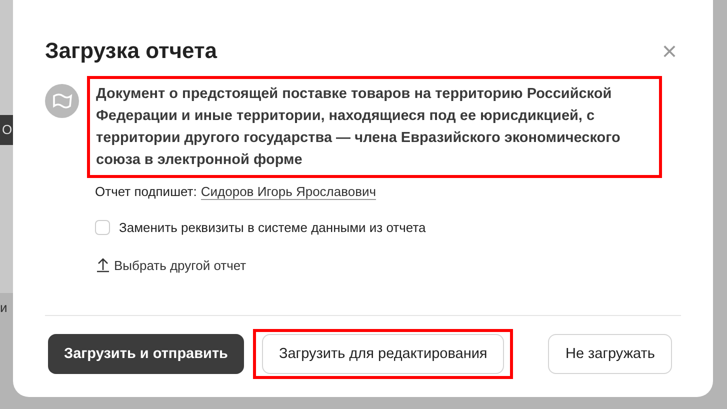 This screenshot has width=727, height=409. I want to click on checkbox, so click(102, 227).